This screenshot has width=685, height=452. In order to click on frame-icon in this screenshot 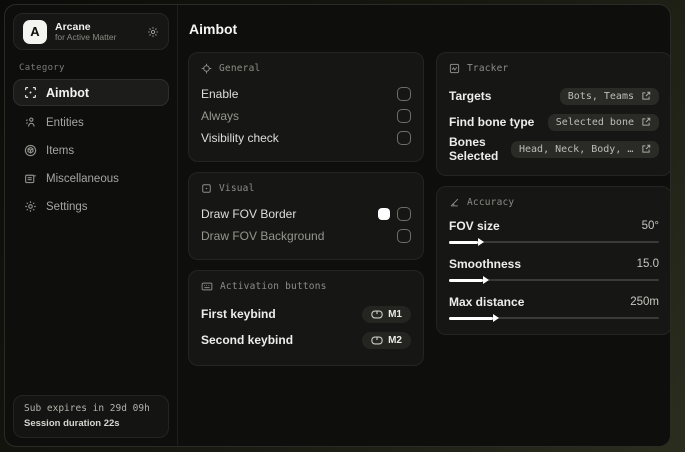, I will do `click(206, 188)`.